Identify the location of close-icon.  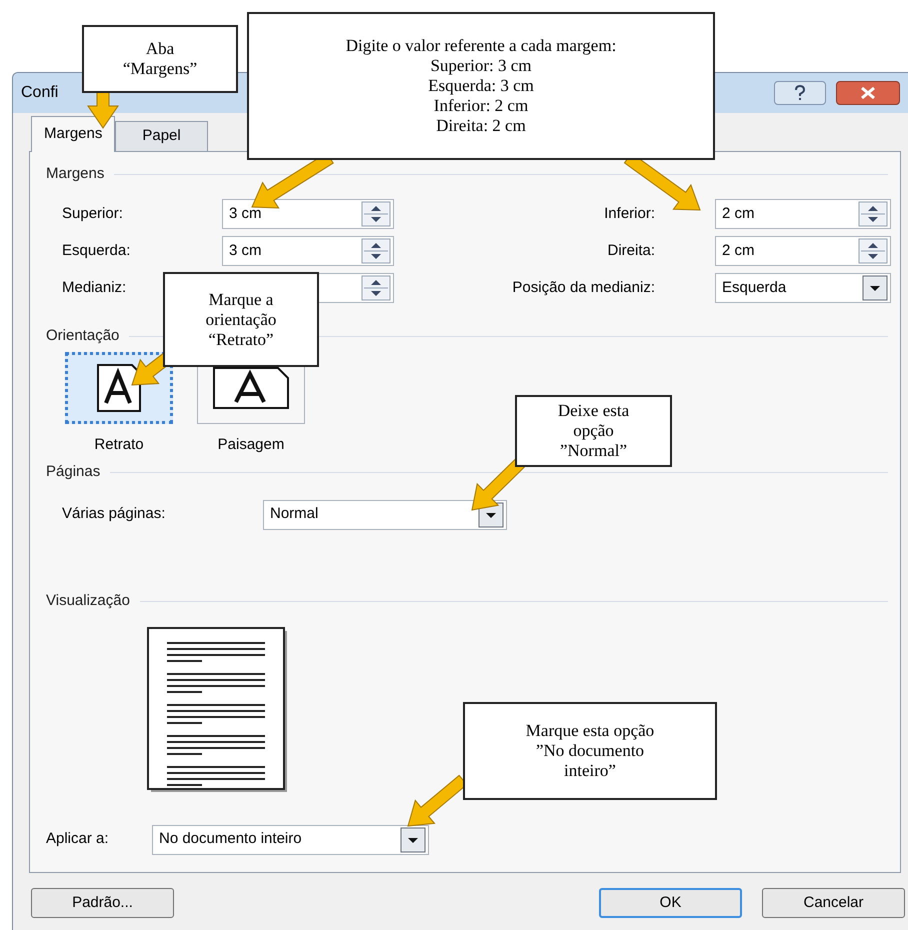
(868, 93).